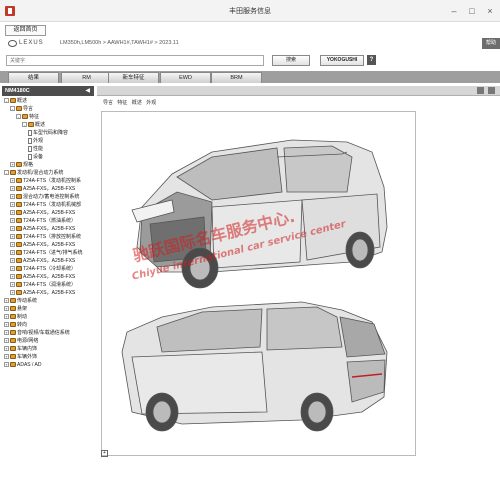 The height and width of the screenshot is (500, 500). I want to click on tree-item: + T24A-FTS（燃油系统）, so click(48, 221).